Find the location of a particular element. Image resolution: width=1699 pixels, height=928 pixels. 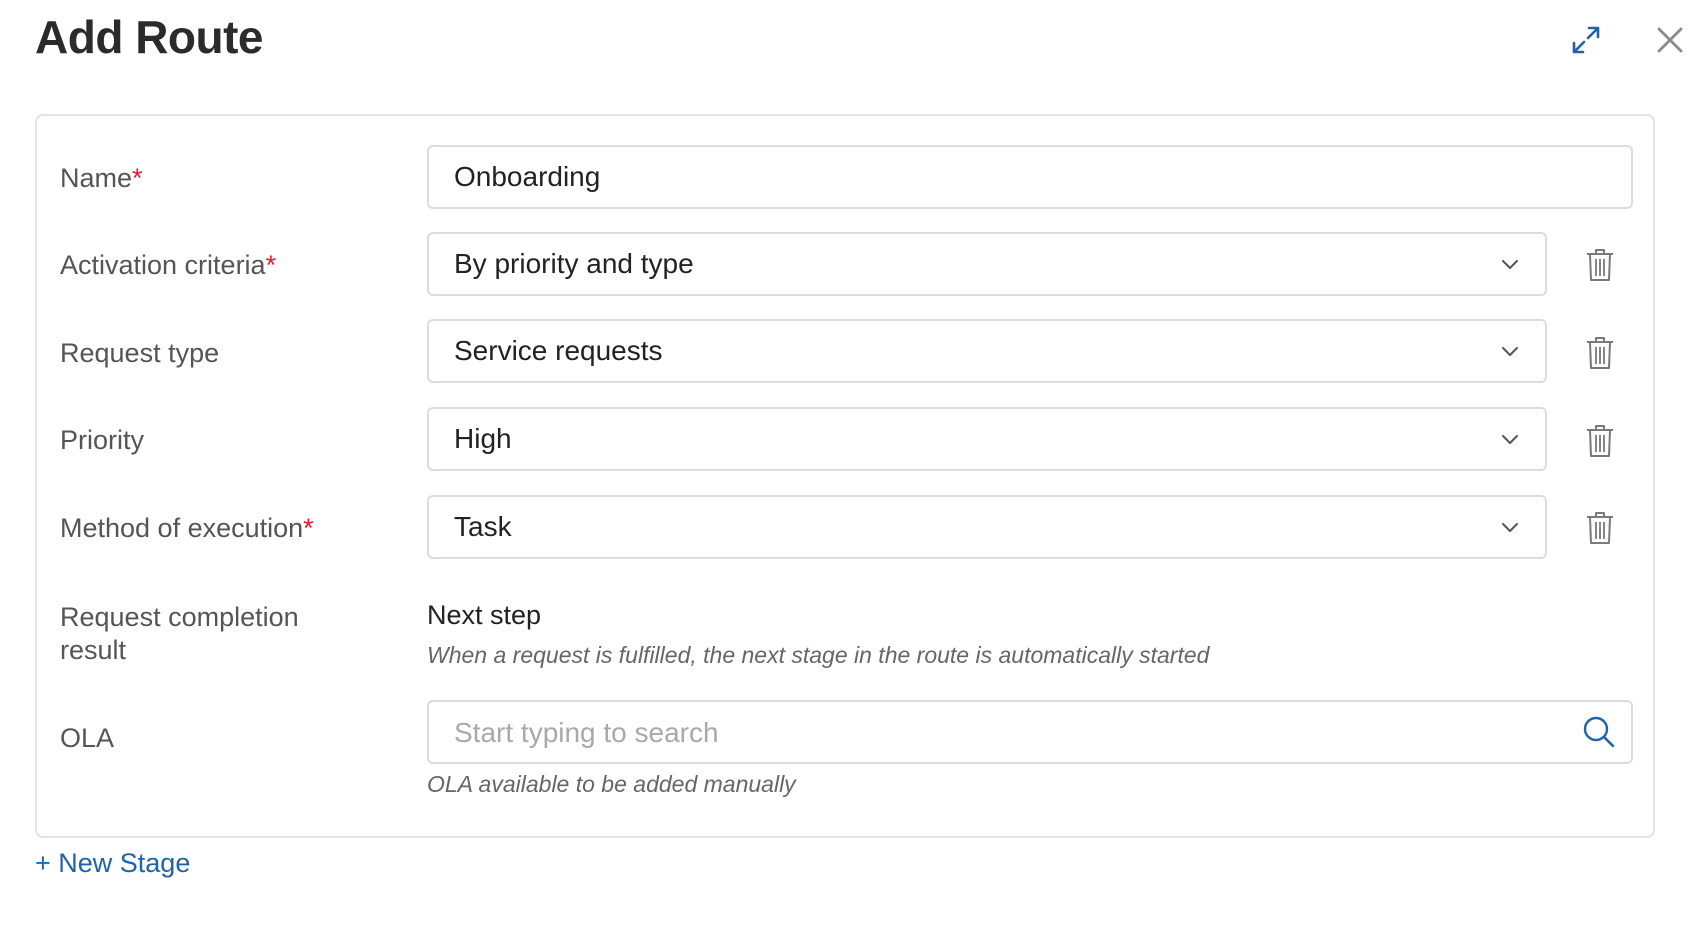

activation-criteria-select: By priority and type is located at coordinates (987, 264).